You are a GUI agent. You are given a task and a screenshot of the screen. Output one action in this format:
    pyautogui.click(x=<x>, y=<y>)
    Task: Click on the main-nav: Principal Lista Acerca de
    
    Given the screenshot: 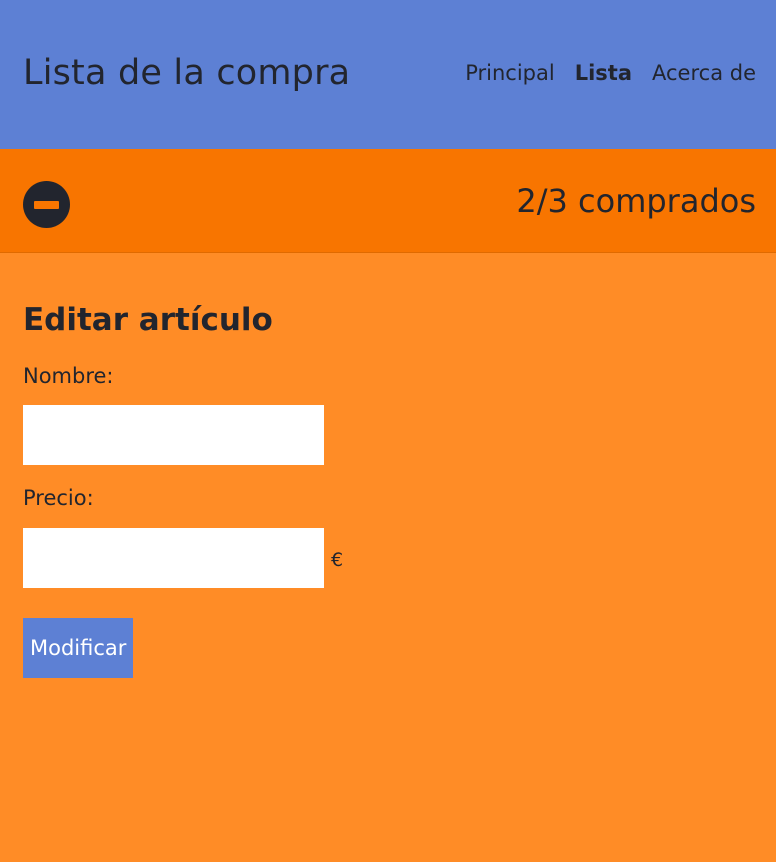 What is the action you would take?
    pyautogui.click(x=610, y=73)
    